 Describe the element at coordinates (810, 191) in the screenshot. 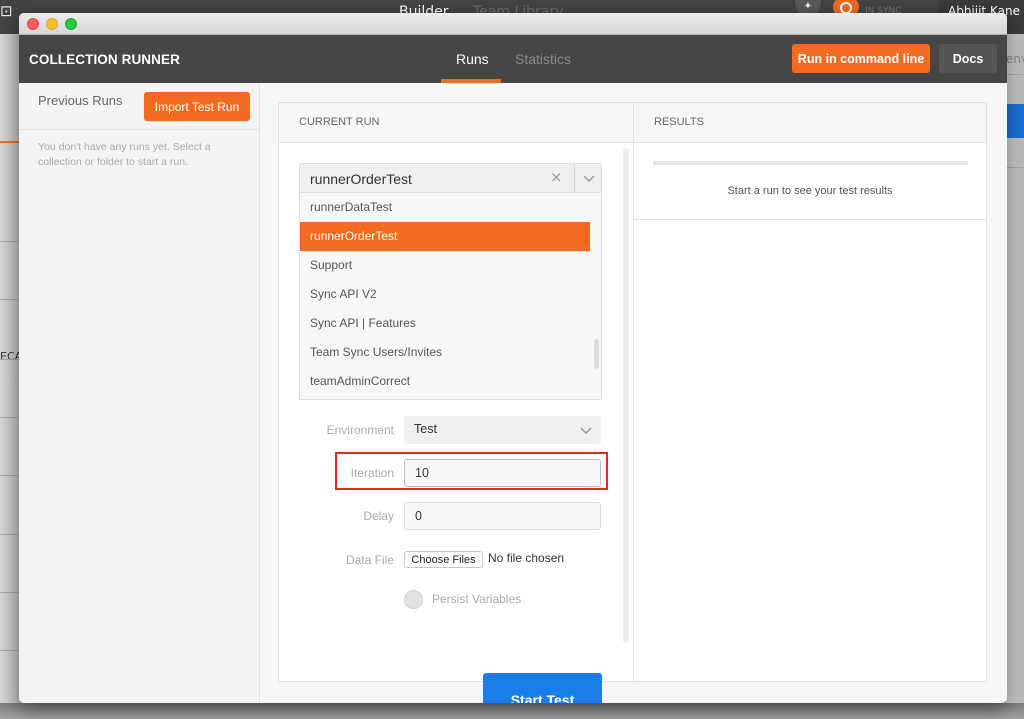

I see `results-empty-message: Start a run to see your test results` at that location.